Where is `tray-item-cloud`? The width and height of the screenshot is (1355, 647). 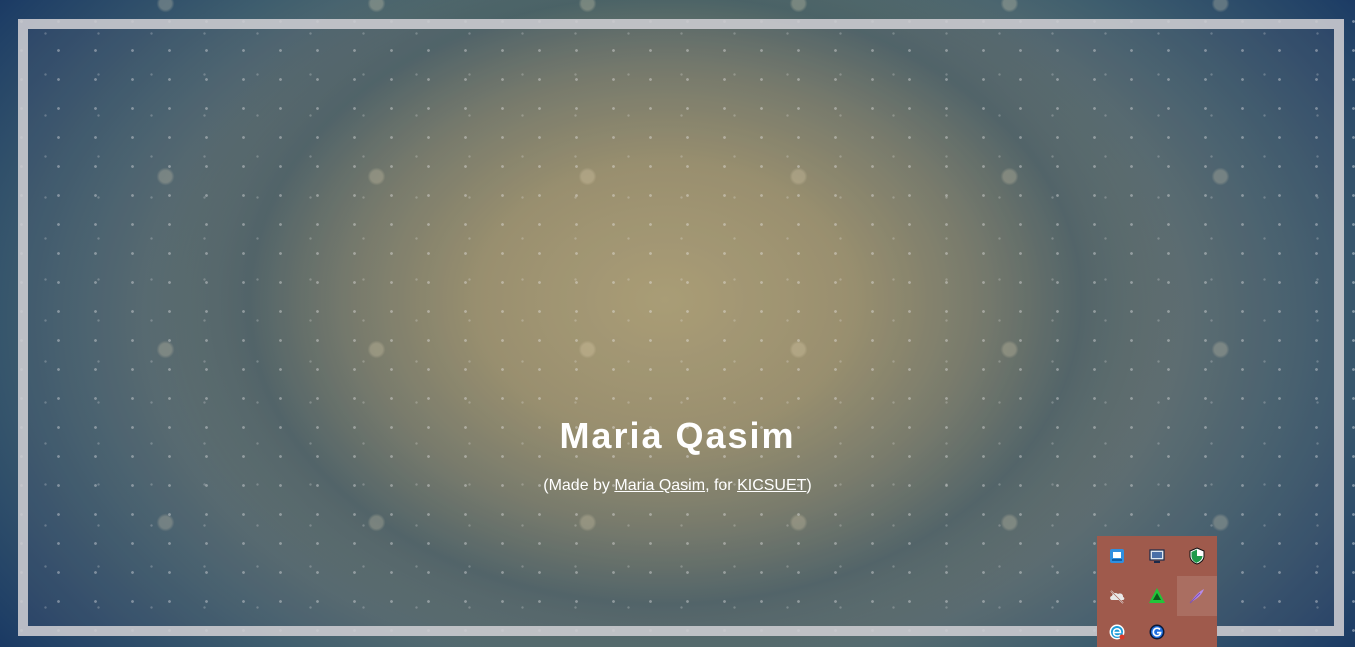 tray-item-cloud is located at coordinates (1117, 596).